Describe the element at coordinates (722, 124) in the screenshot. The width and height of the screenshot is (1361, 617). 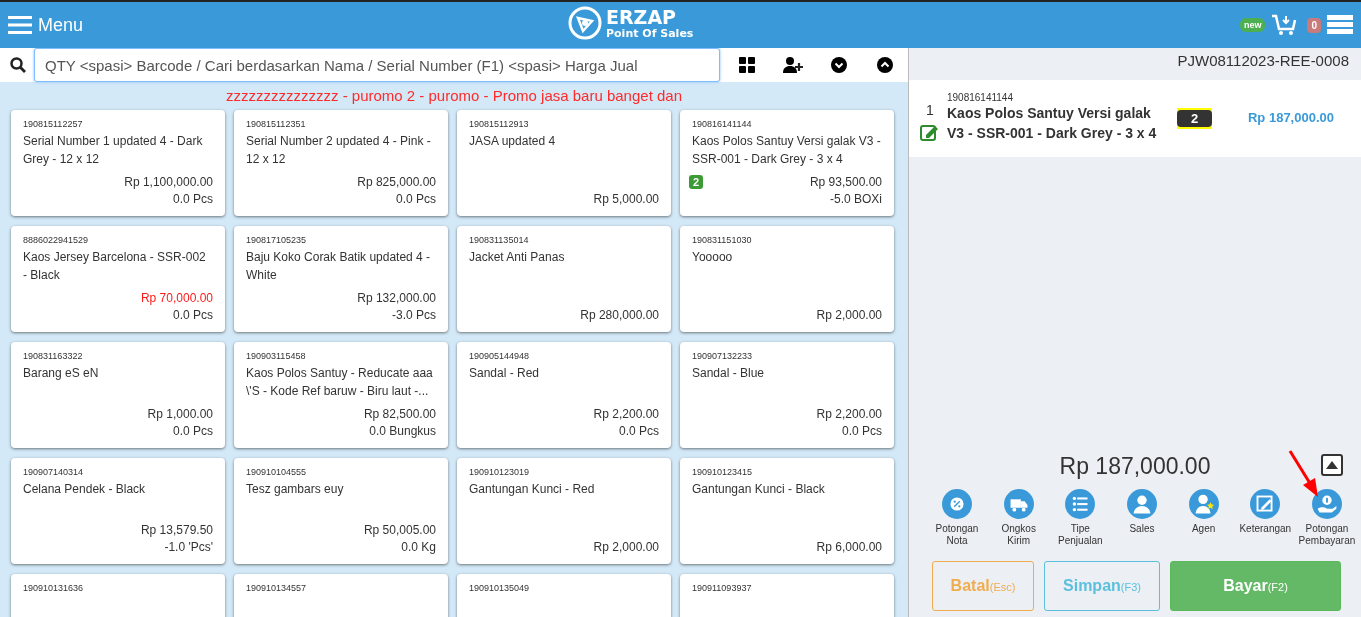
I see `product-code: 190816141144` at that location.